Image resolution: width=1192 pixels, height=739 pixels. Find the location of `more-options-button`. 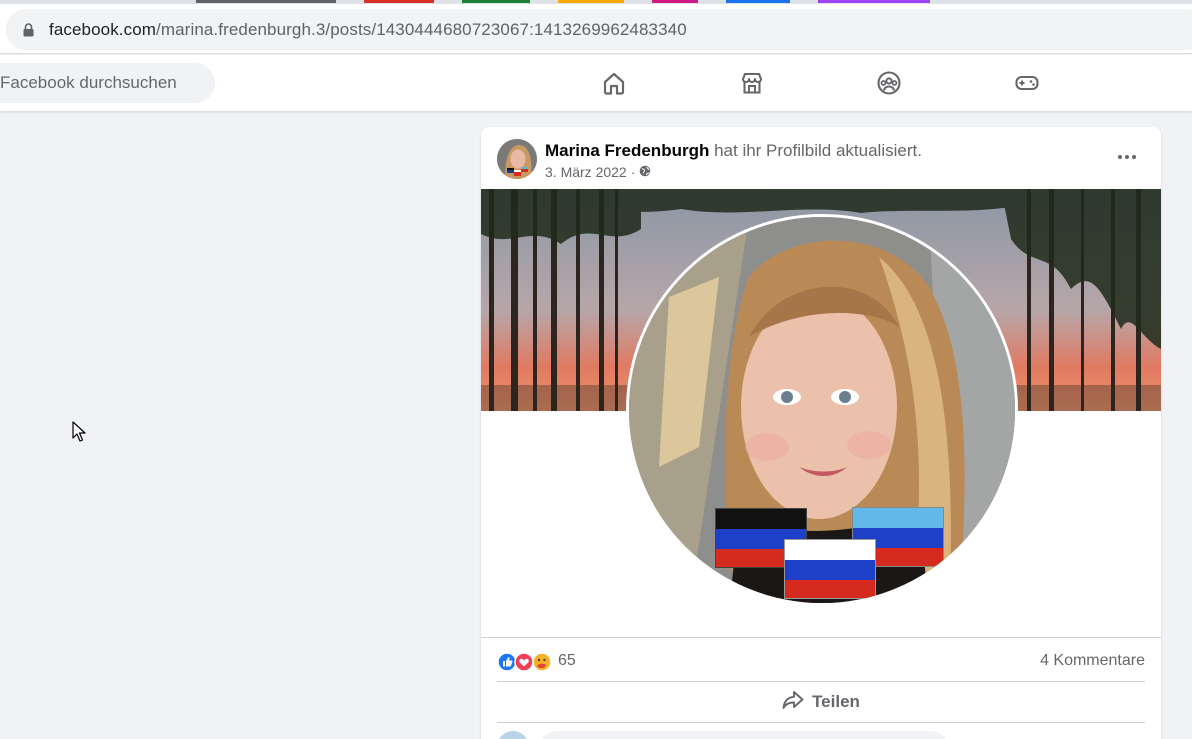

more-options-button is located at coordinates (1127, 157).